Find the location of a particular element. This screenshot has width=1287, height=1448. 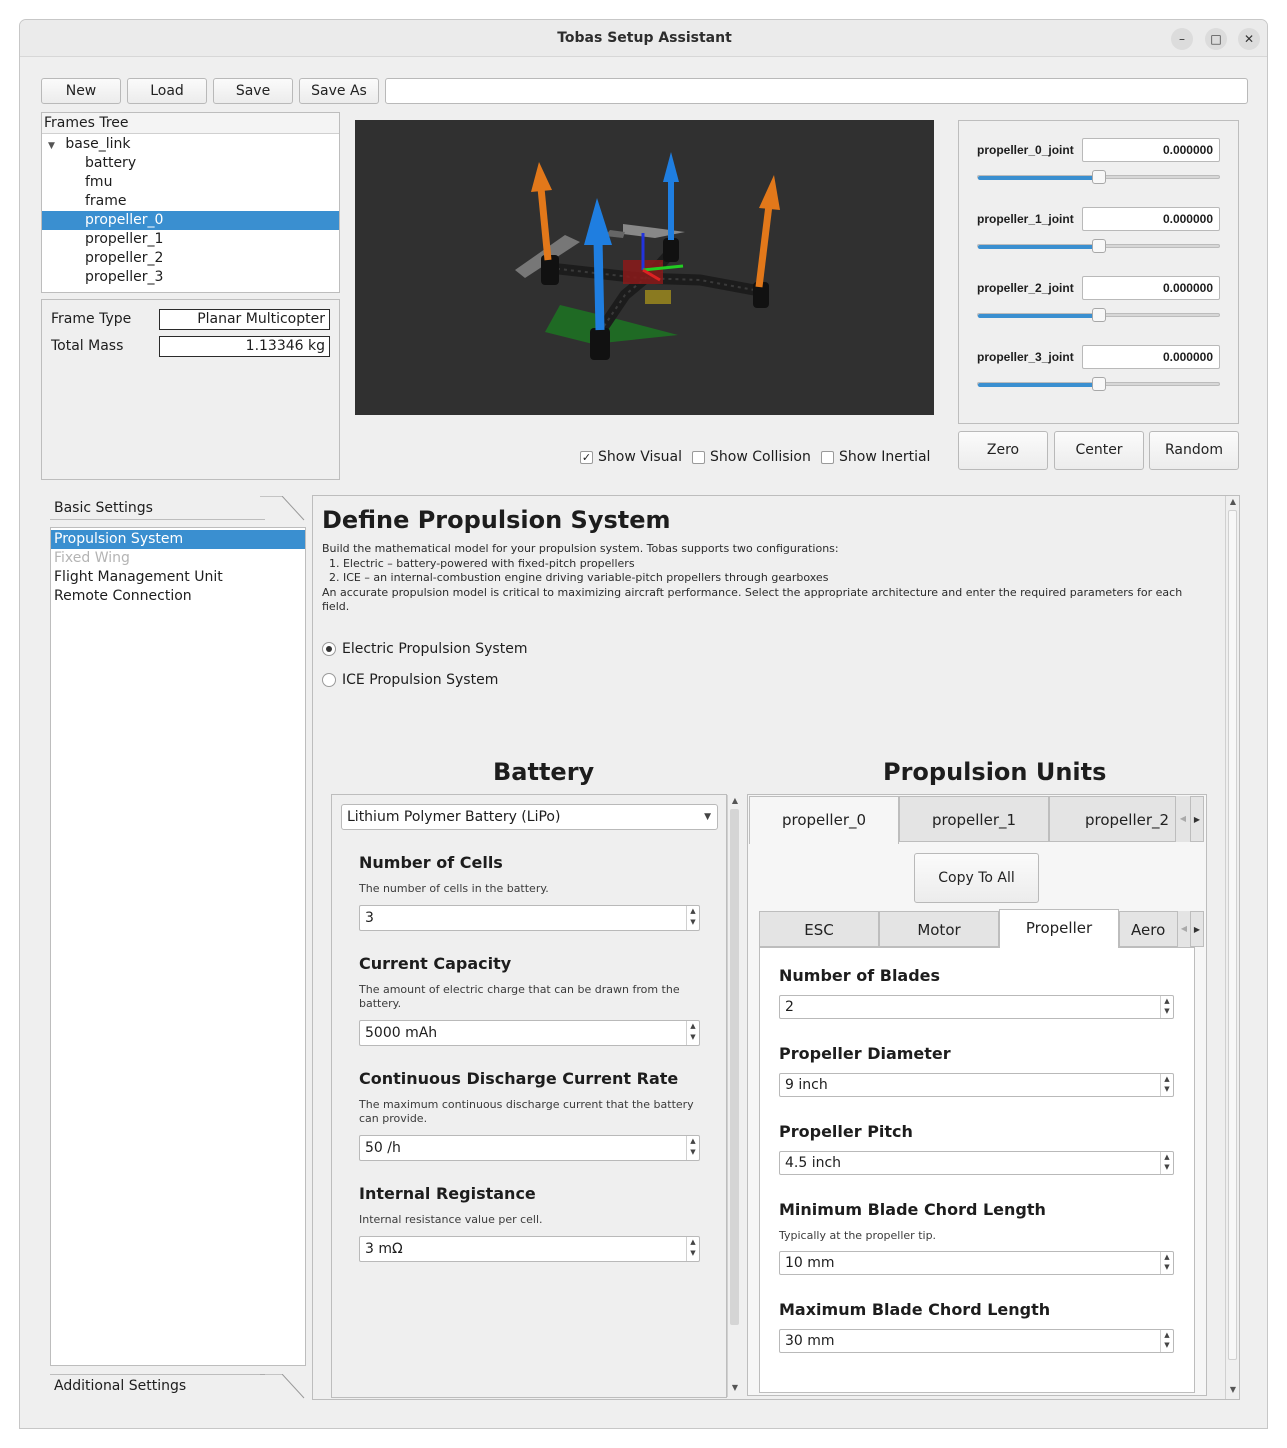

ice-radio-label: ICE Propulsion System is located at coordinates (420, 680).